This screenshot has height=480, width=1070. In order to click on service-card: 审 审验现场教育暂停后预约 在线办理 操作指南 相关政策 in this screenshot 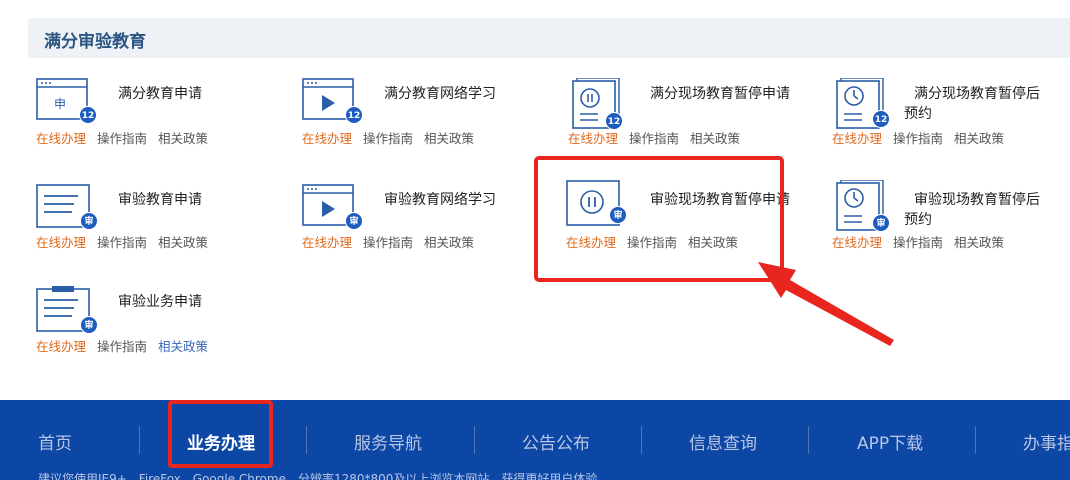, I will do `click(947, 222)`.